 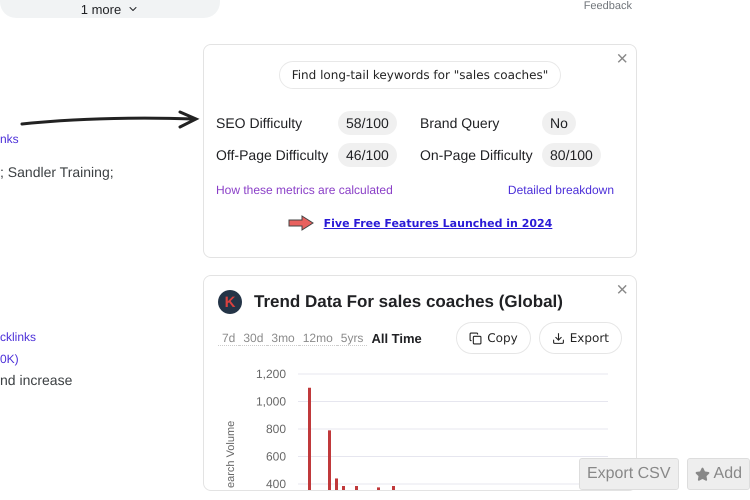 I want to click on star-icon, so click(x=702, y=474).